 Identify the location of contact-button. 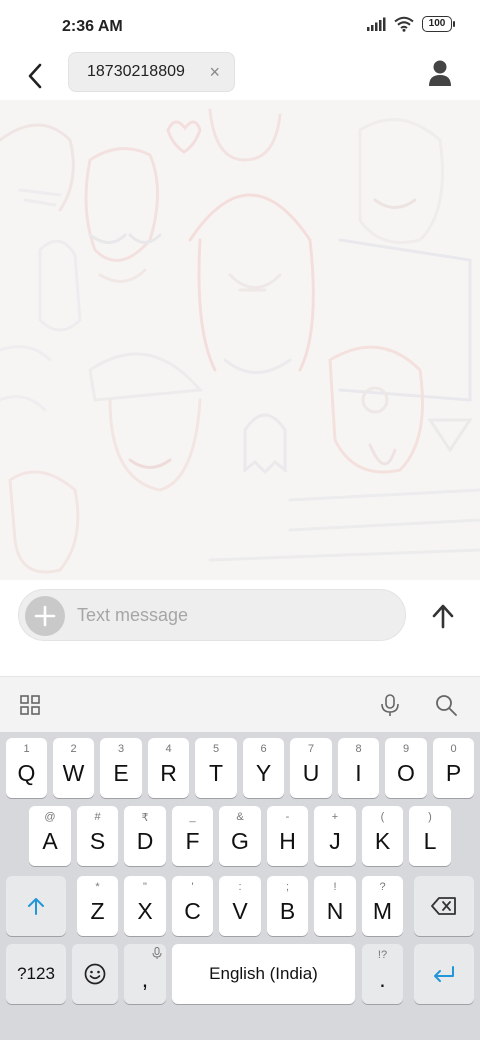
(440, 73).